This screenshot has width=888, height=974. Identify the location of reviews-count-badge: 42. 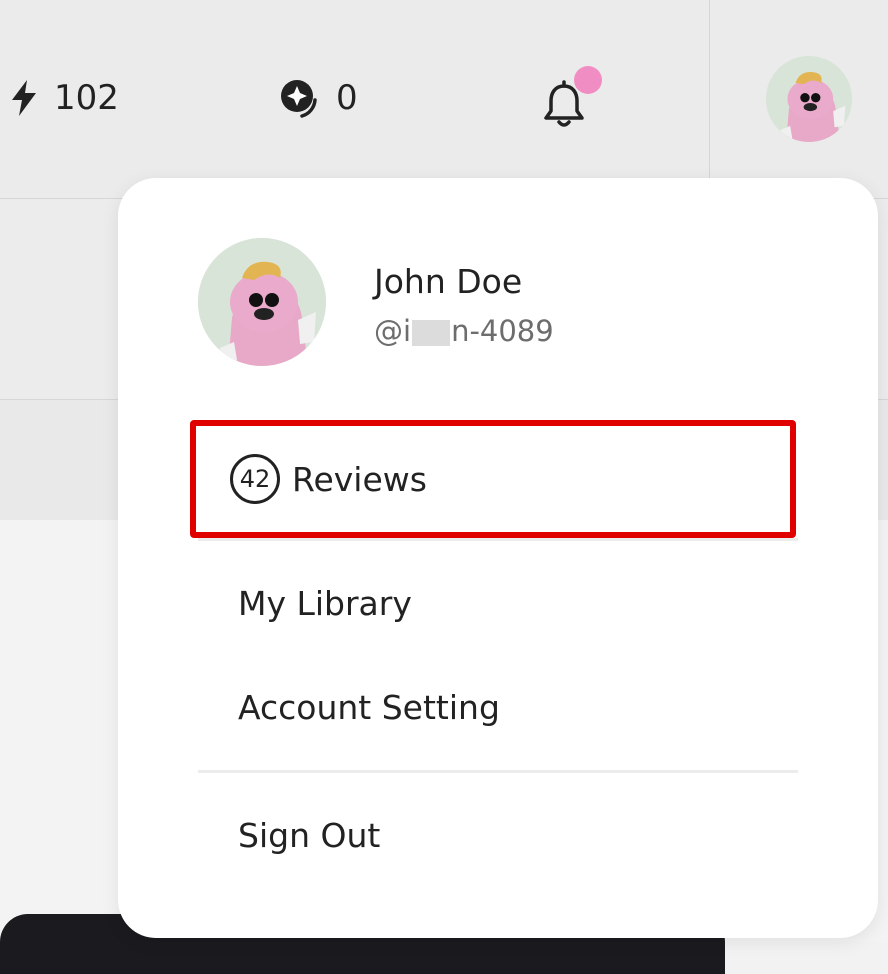
(255, 479).